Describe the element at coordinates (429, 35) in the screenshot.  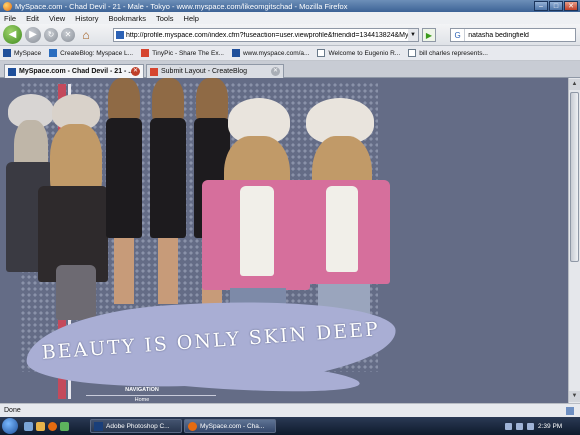
I see `go-button: ▶` at that location.